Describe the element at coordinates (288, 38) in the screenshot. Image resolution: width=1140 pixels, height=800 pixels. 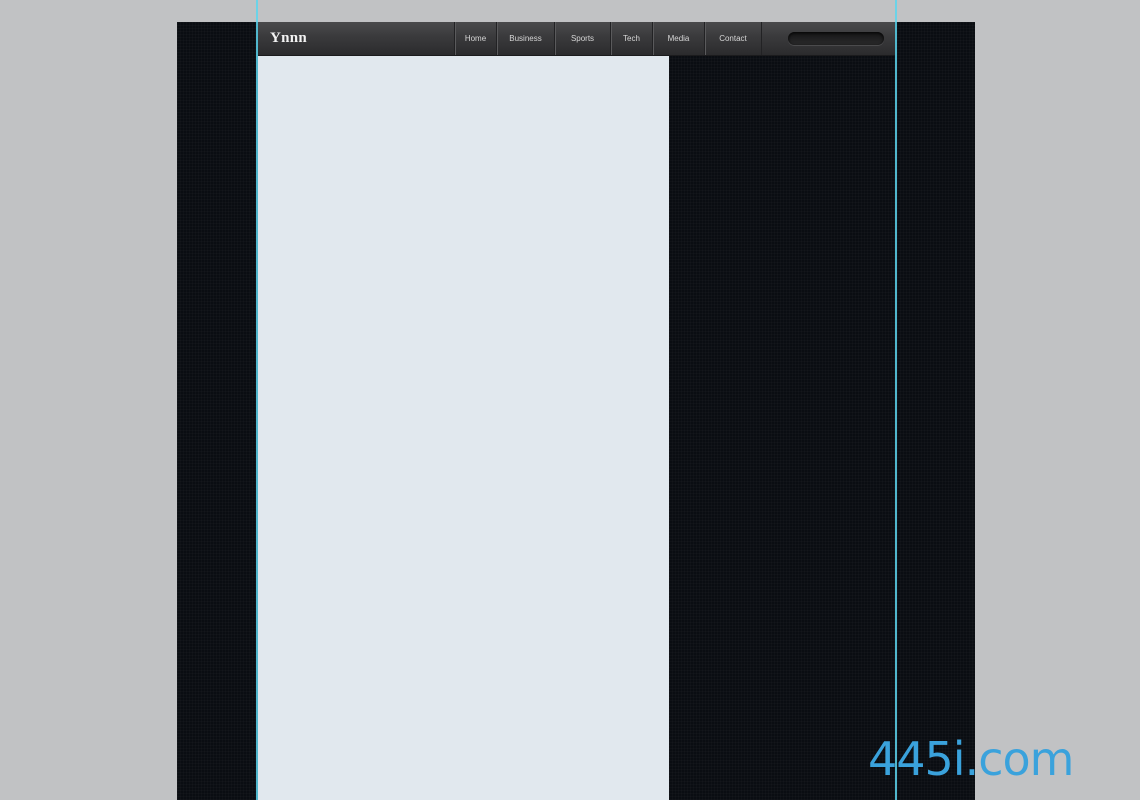
I see `site-logo: Ynnn` at that location.